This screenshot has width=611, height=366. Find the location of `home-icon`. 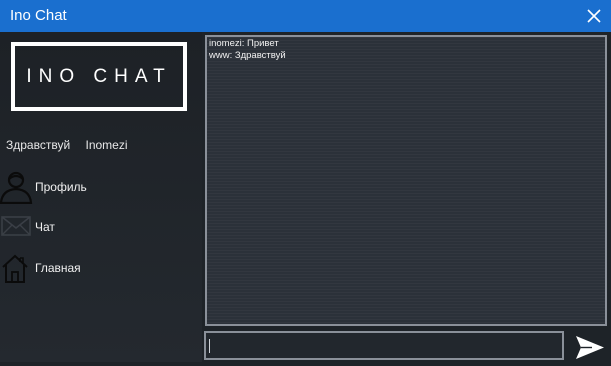

home-icon is located at coordinates (15, 268).